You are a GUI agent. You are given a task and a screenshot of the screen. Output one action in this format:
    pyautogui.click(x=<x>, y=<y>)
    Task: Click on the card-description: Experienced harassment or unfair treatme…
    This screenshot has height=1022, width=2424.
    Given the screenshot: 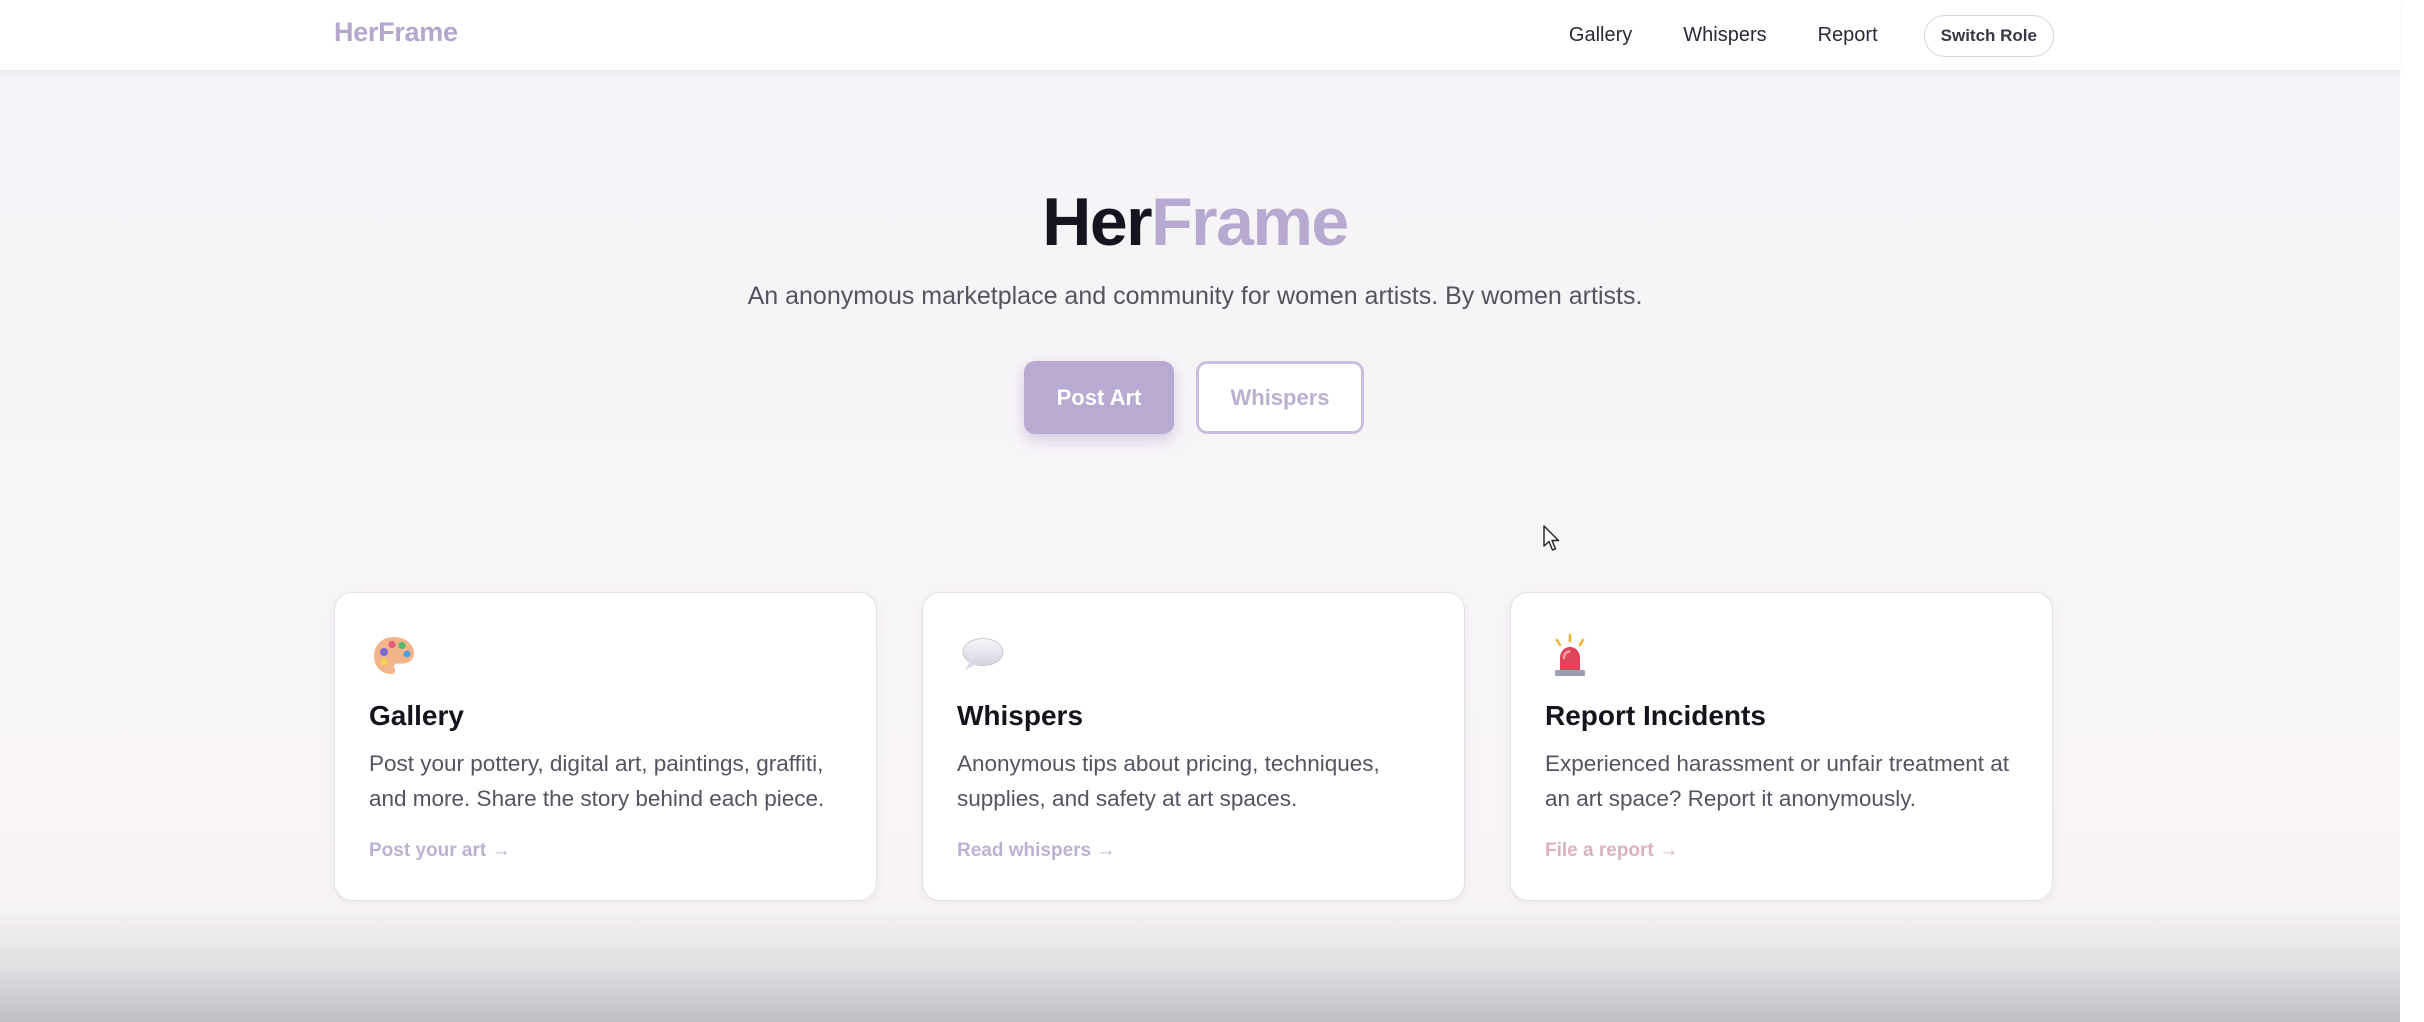 What is the action you would take?
    pyautogui.click(x=1777, y=781)
    